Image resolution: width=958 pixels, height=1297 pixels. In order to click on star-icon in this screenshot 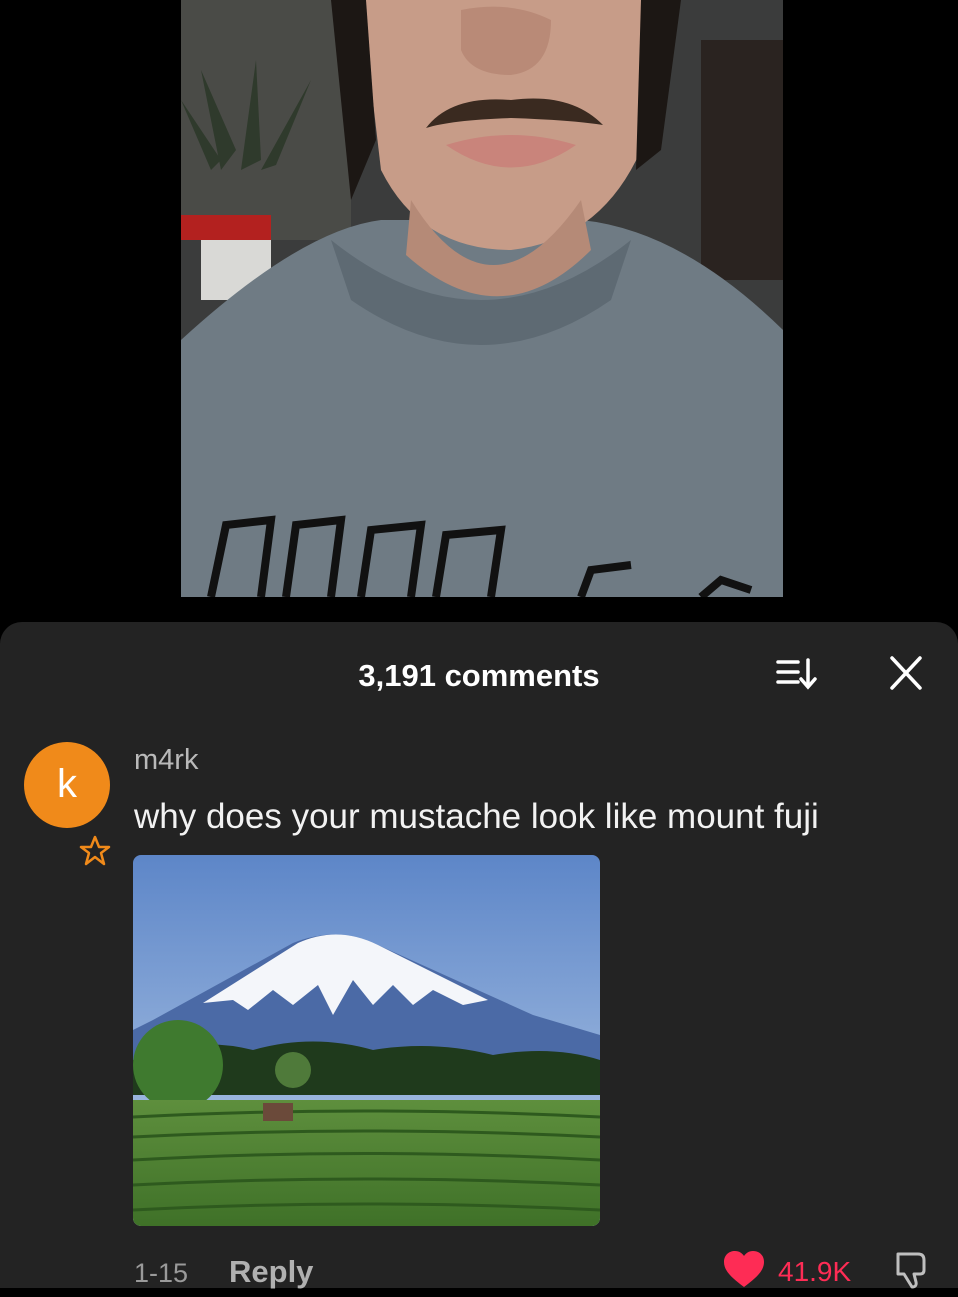, I will do `click(95, 851)`.